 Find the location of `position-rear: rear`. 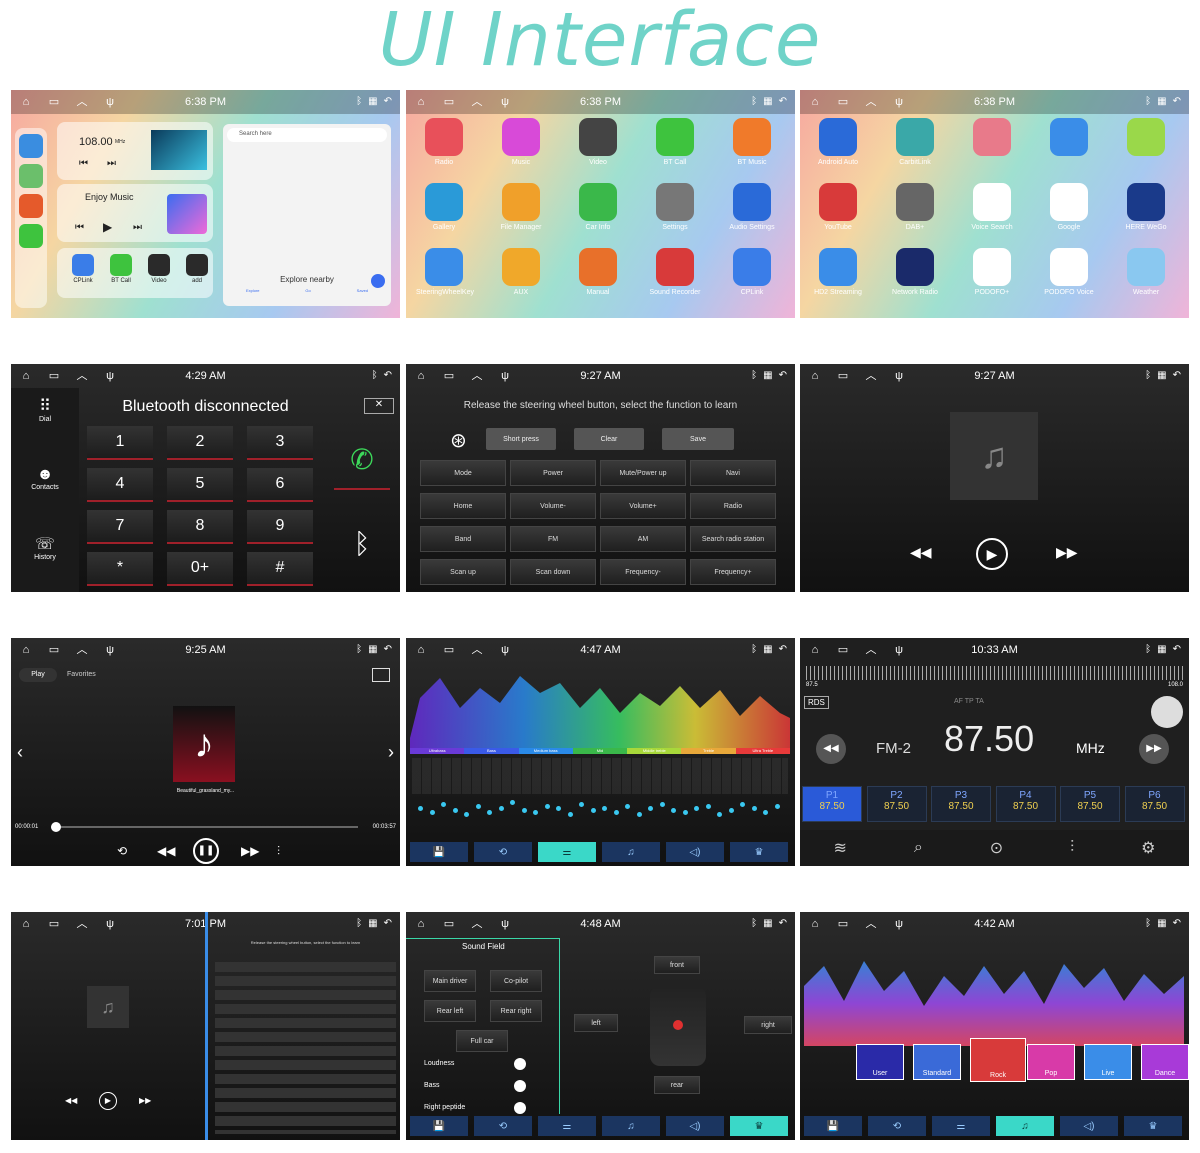

position-rear: rear is located at coordinates (677, 1085).